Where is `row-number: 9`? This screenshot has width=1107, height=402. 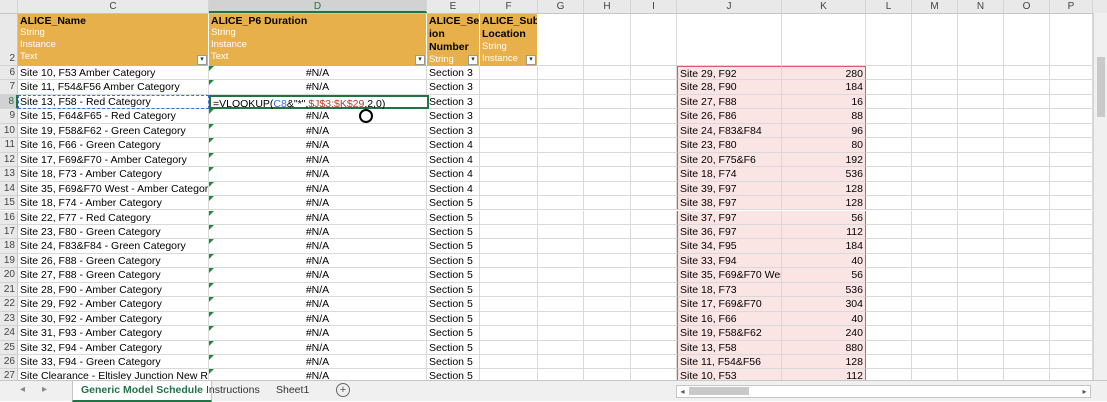 row-number: 9 is located at coordinates (9, 116).